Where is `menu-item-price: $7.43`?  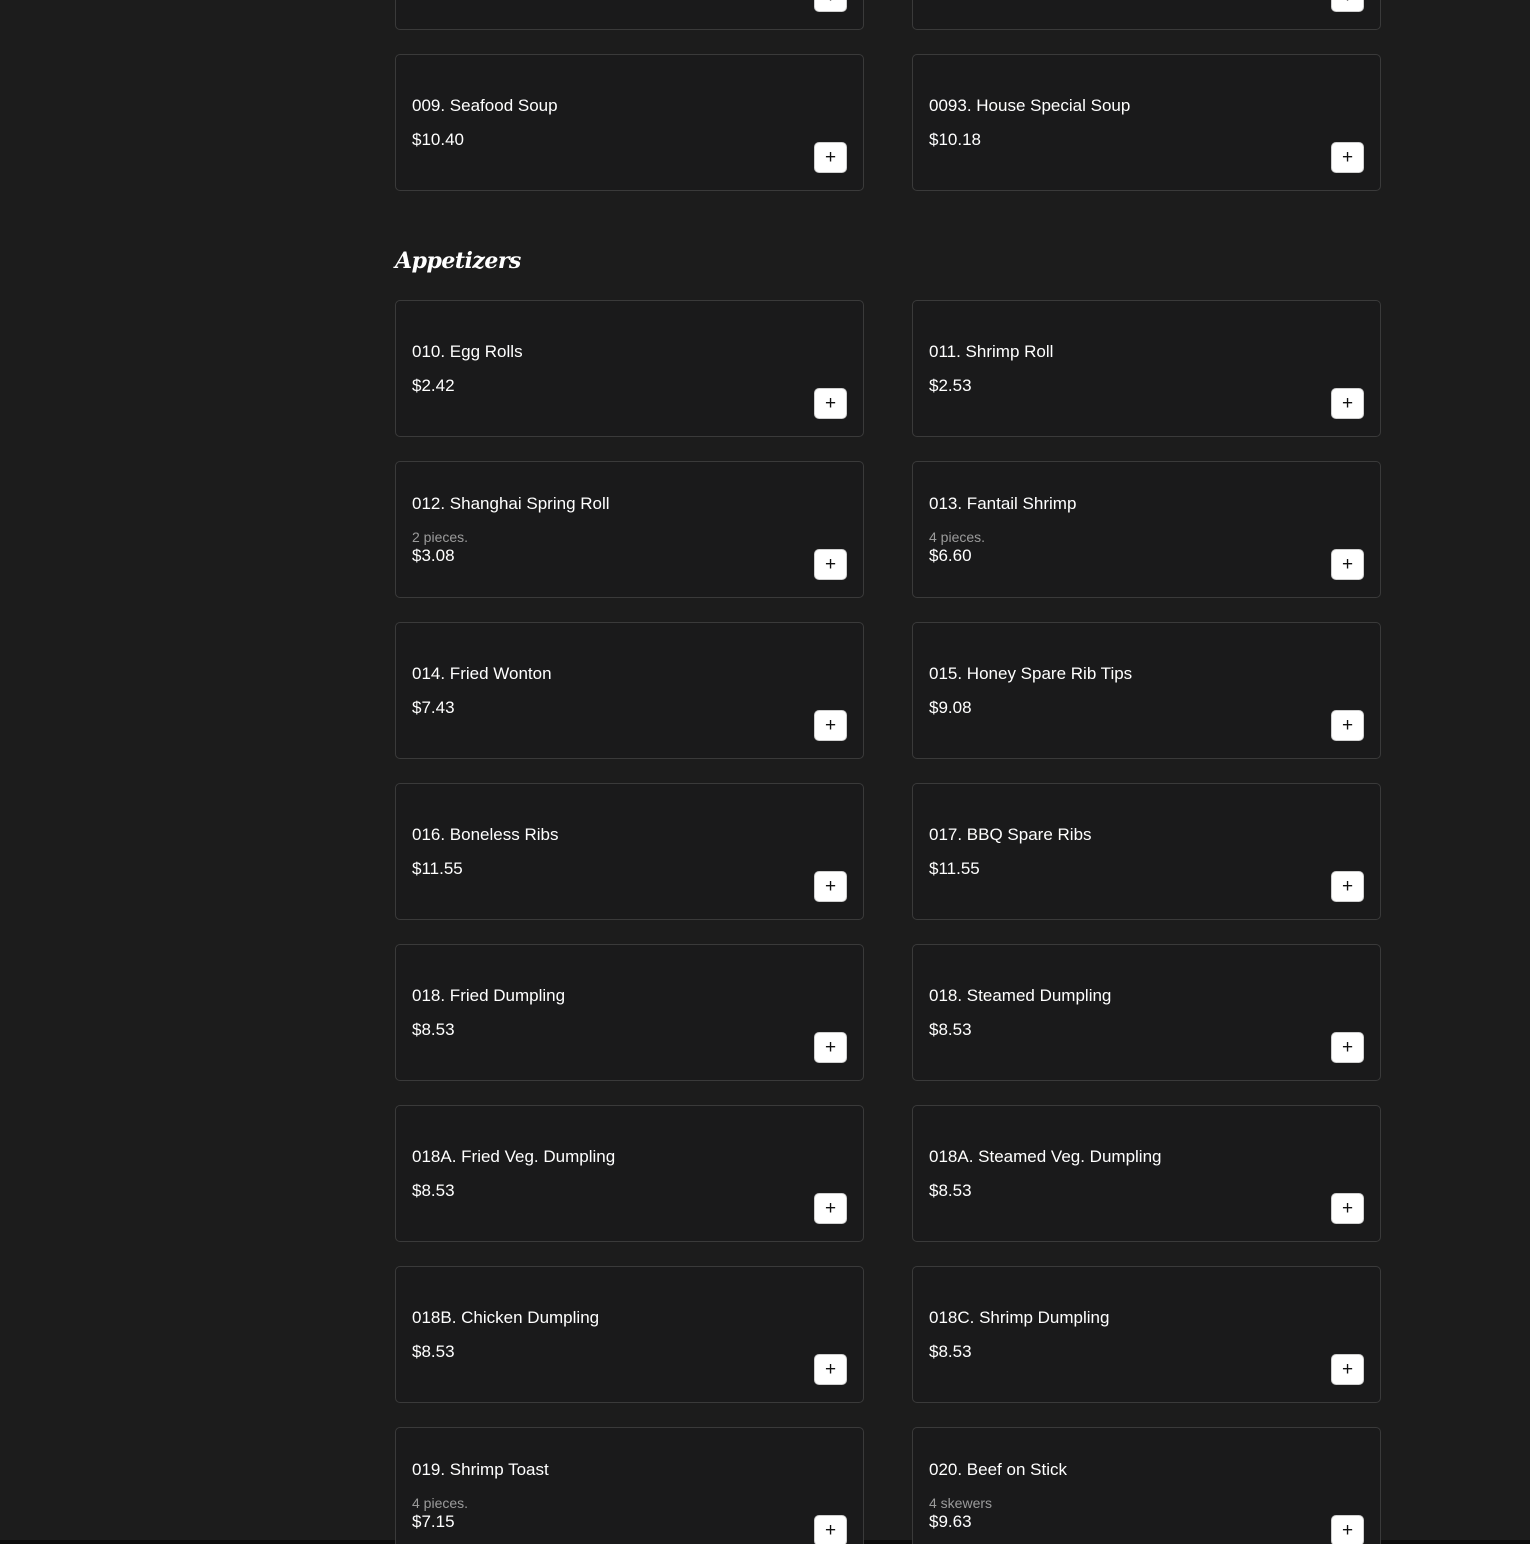
menu-item-price: $7.43 is located at coordinates (433, 707).